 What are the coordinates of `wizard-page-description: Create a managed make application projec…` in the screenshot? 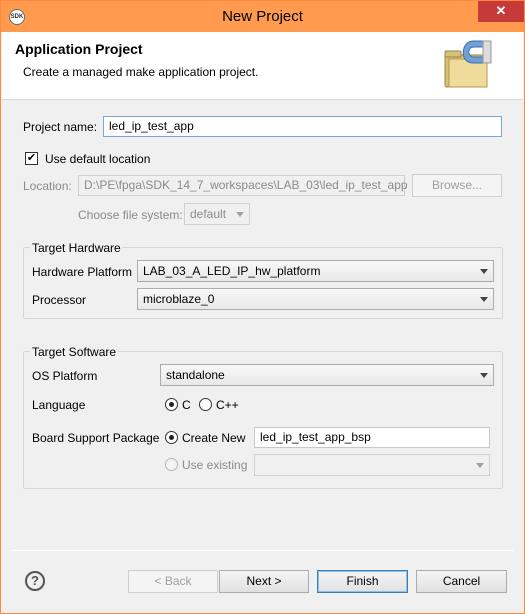 It's located at (141, 72).